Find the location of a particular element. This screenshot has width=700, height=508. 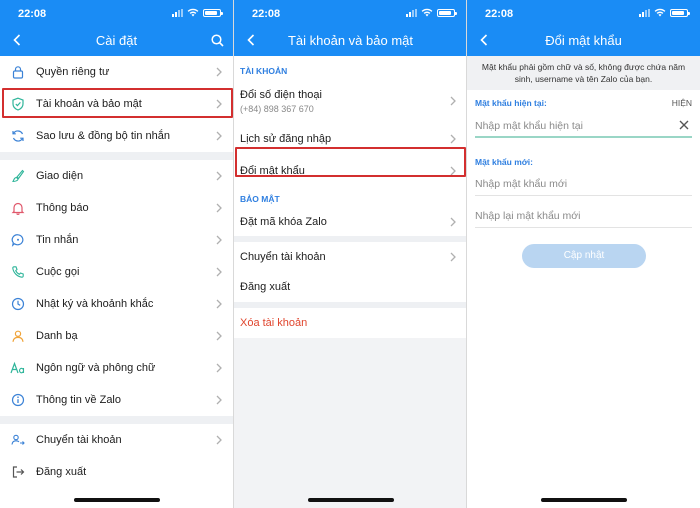

info-icon is located at coordinates (18, 400).